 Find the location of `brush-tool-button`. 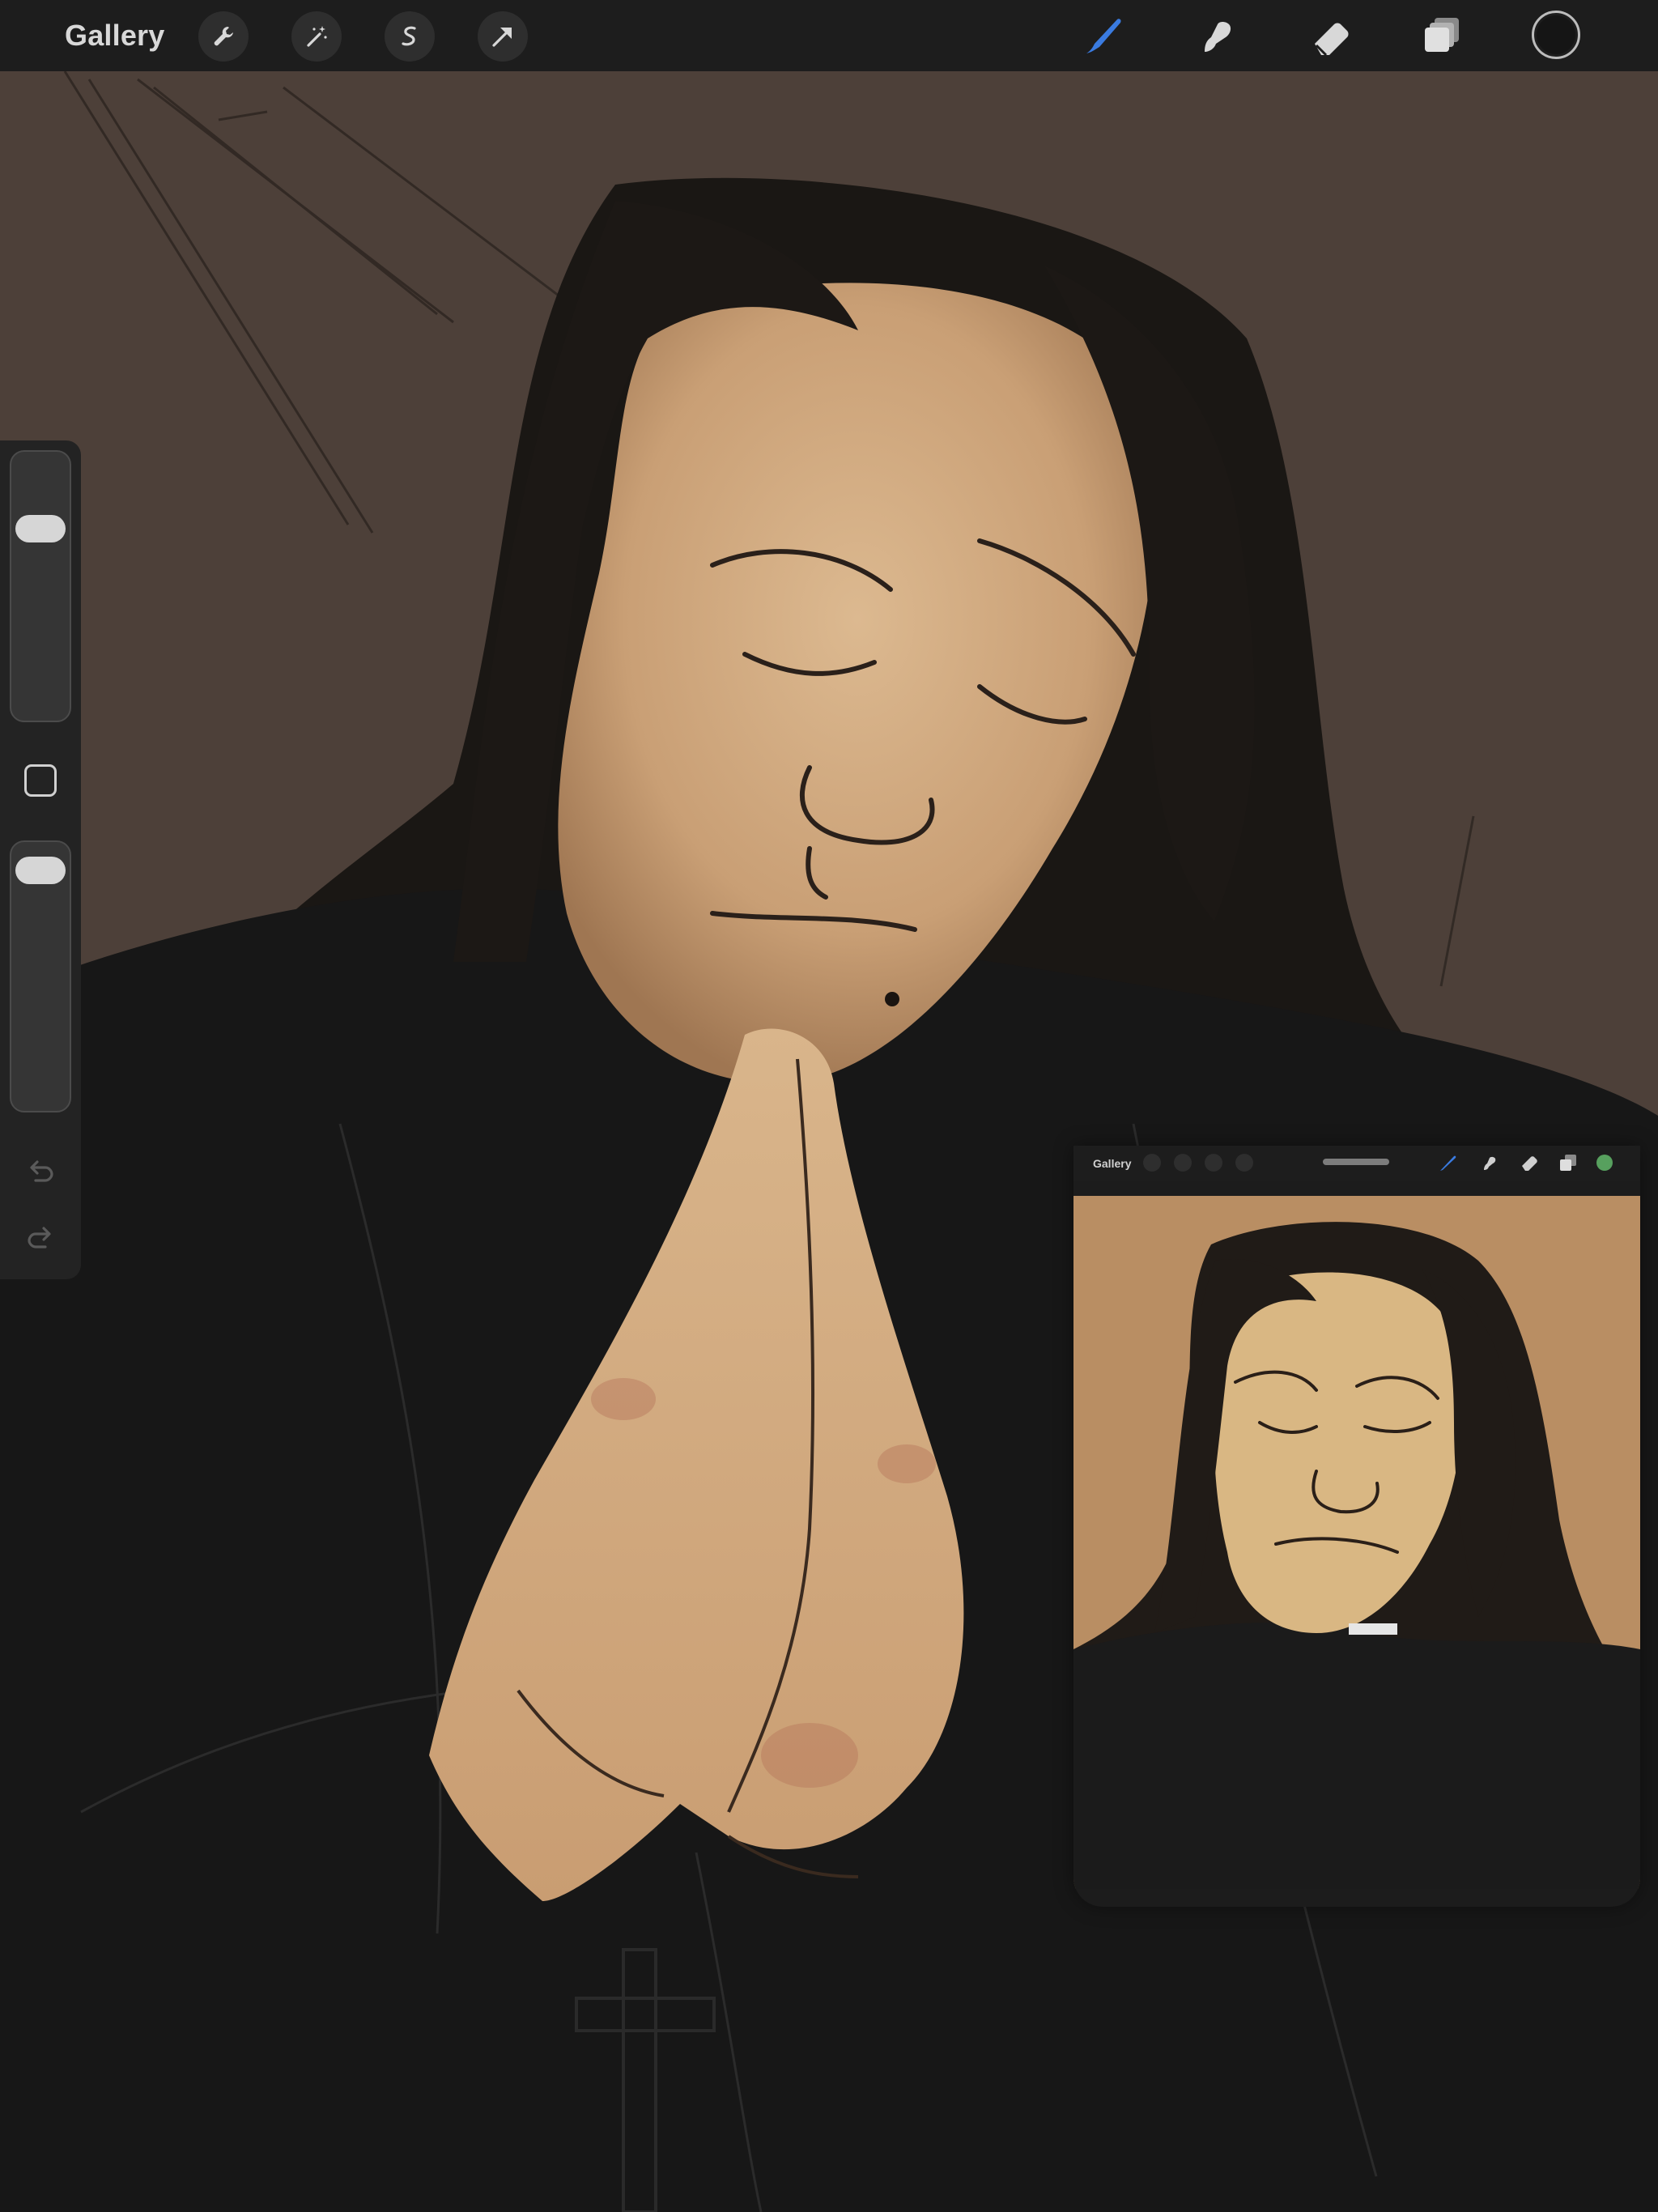

brush-tool-button is located at coordinates (1104, 36).